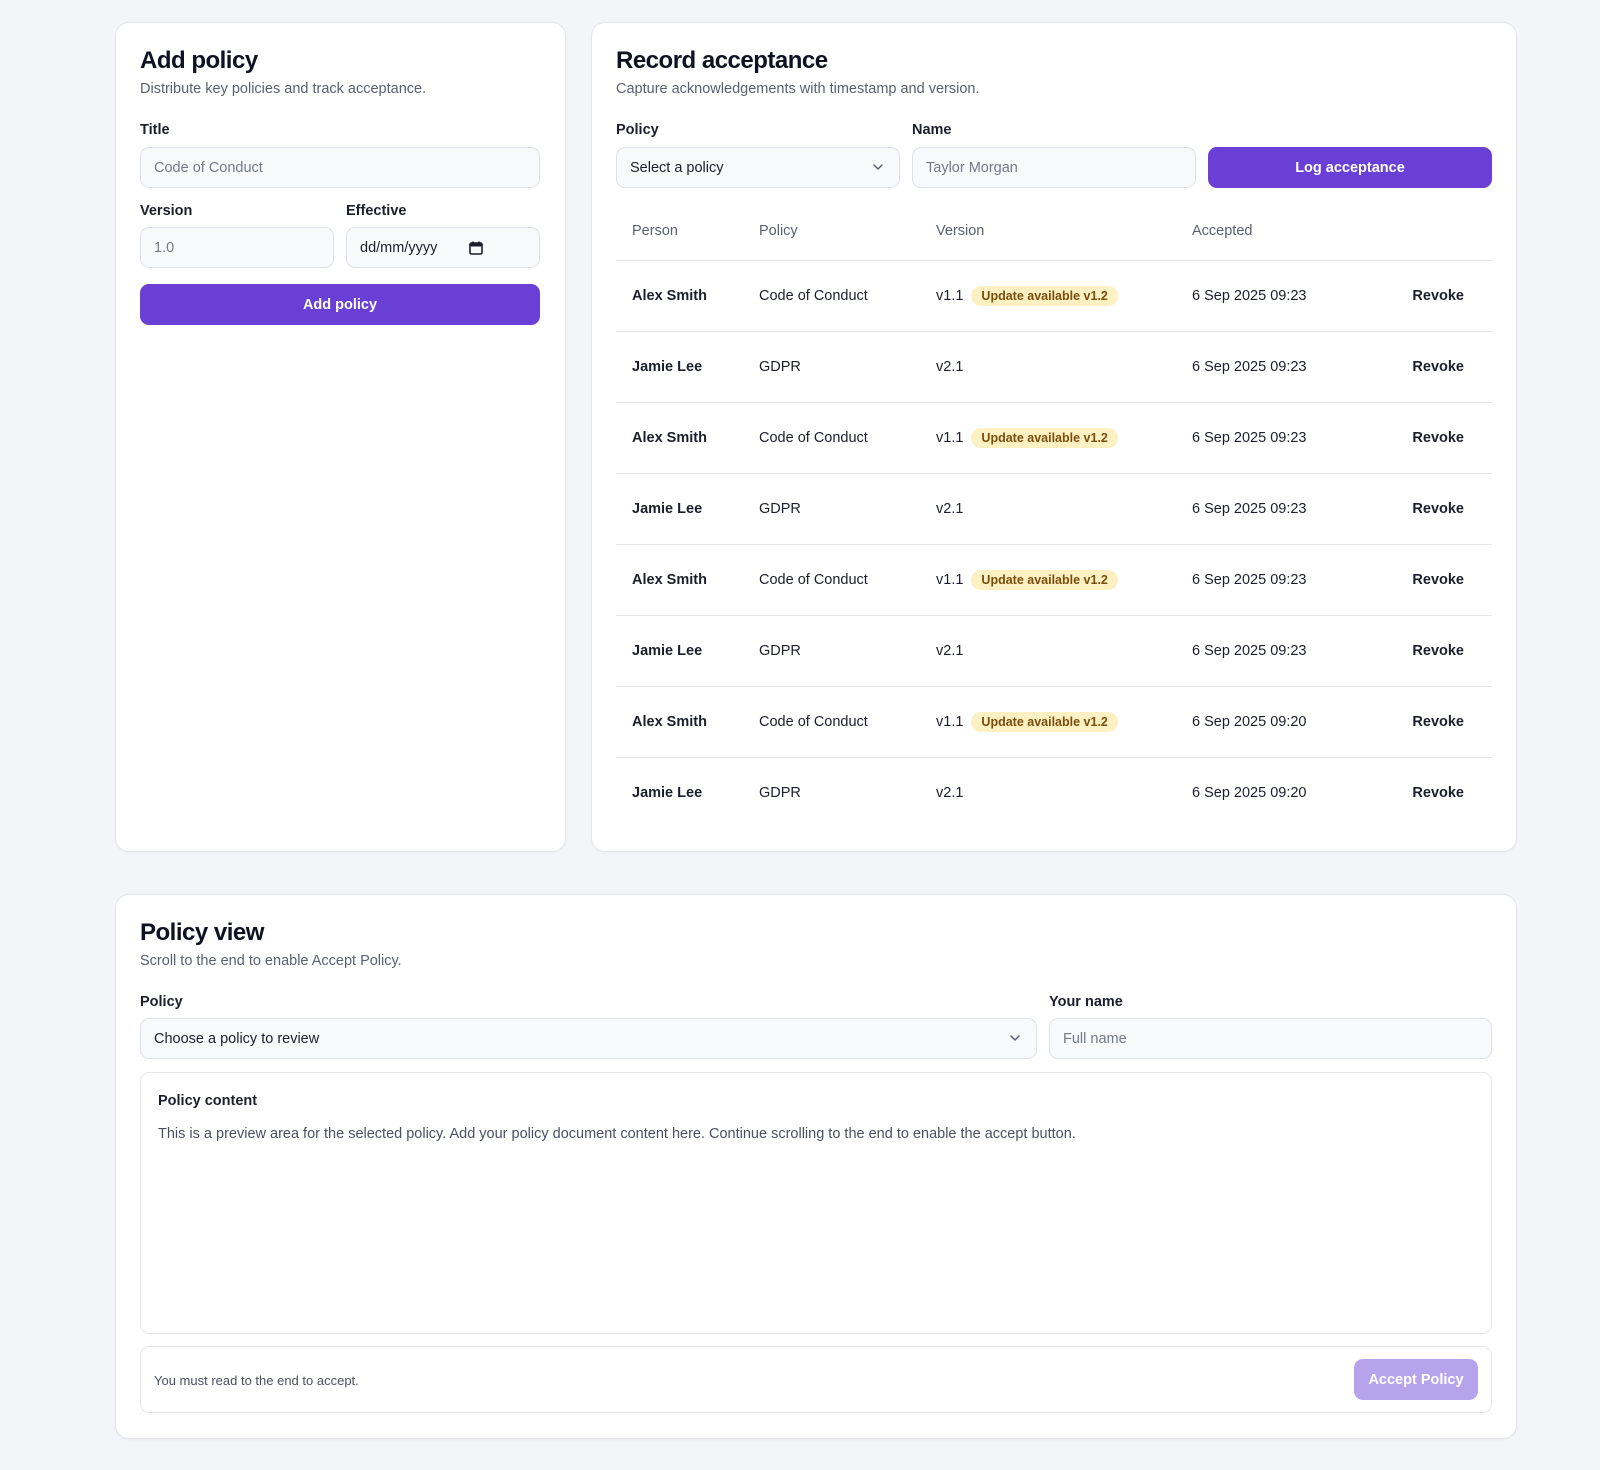  Describe the element at coordinates (831, 232) in the screenshot. I see `column-policy: Policy` at that location.